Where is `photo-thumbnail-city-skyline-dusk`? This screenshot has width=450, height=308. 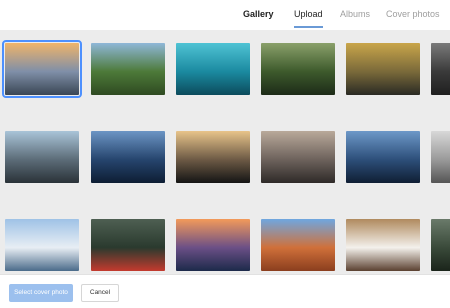
photo-thumbnail-city-skyline-dusk is located at coordinates (383, 157).